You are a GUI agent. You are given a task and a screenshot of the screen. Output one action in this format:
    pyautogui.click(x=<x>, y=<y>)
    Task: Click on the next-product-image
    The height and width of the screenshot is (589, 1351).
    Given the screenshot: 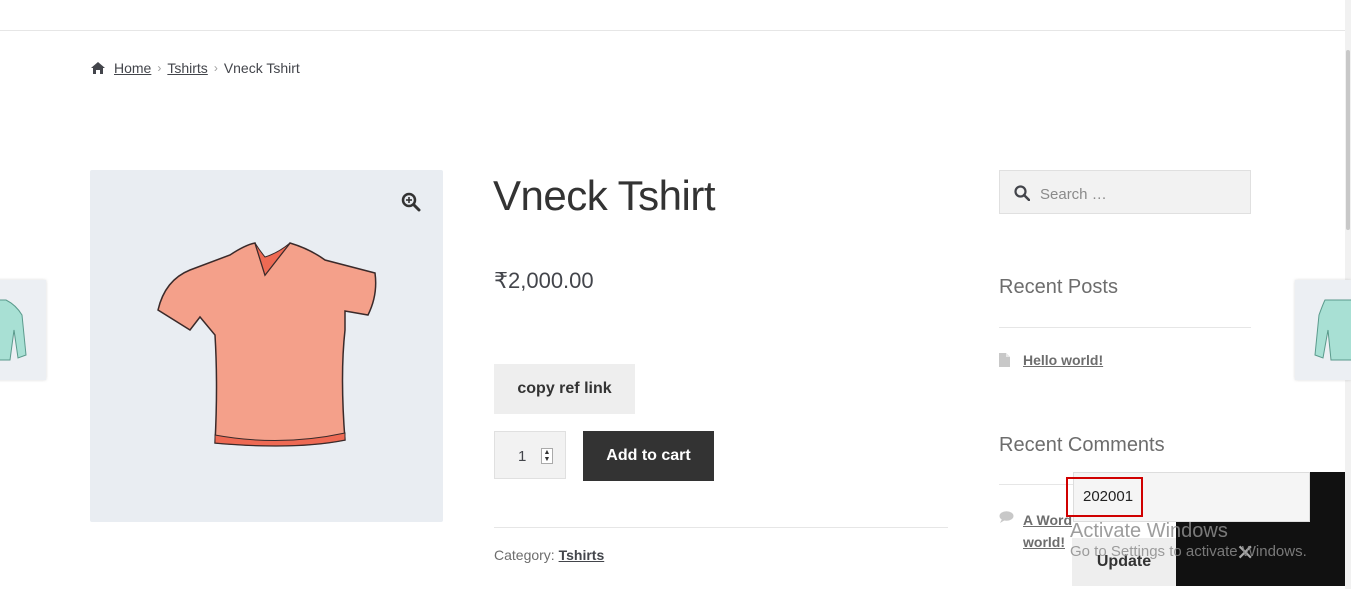 What is the action you would take?
    pyautogui.click(x=1332, y=330)
    